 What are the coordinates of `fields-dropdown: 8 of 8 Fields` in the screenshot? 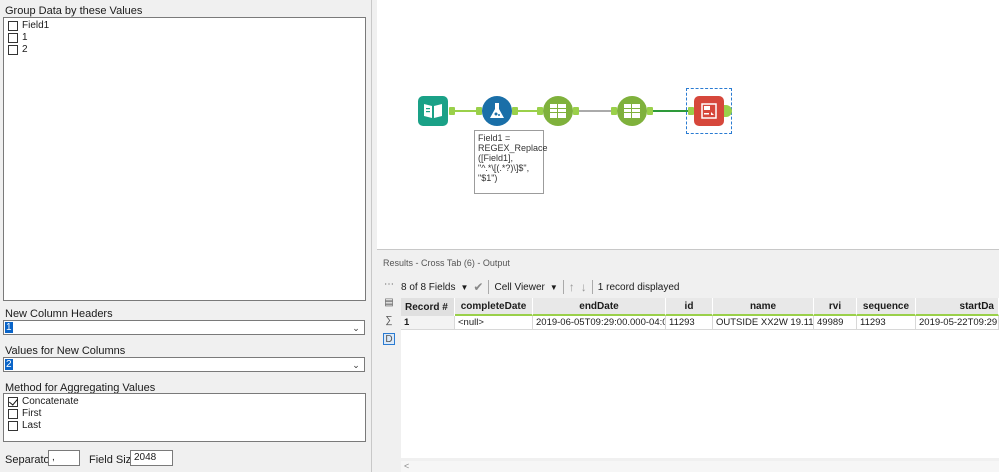 It's located at (428, 287).